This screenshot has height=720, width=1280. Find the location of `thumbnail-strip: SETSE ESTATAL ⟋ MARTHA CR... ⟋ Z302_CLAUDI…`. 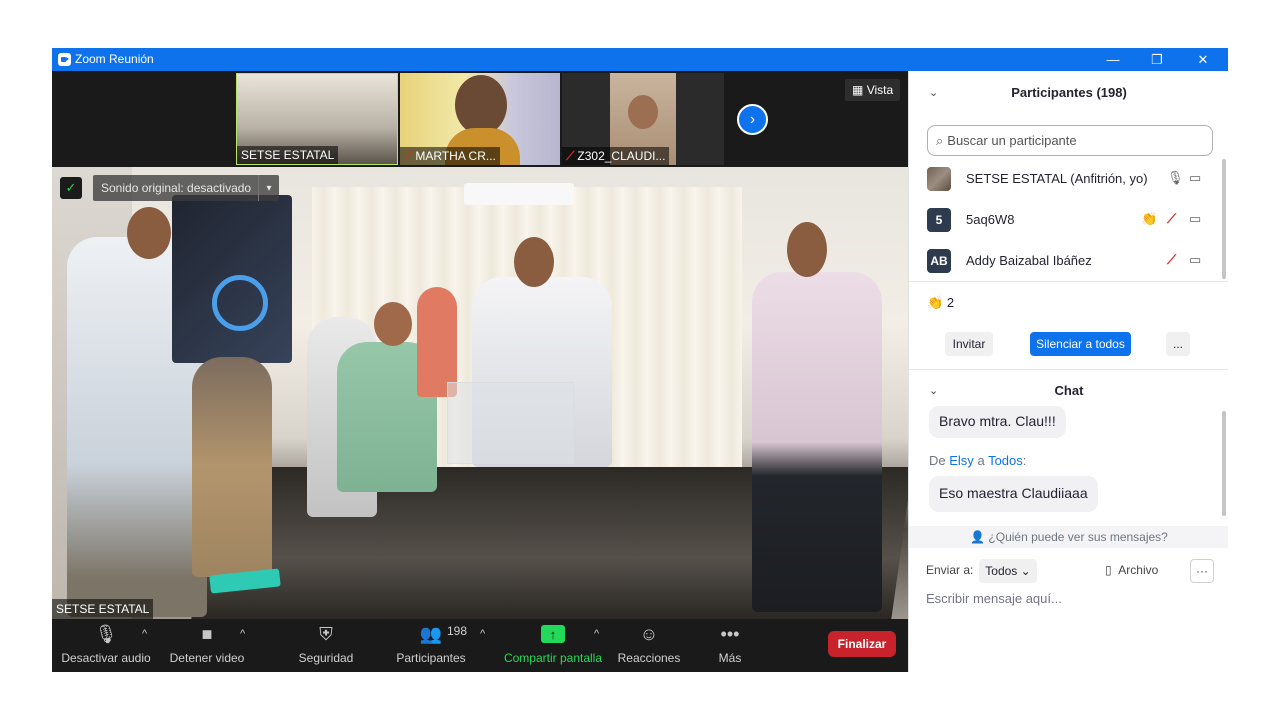

thumbnail-strip: SETSE ESTATAL ⟋ MARTHA CR... ⟋ Z302_CLAUDI… is located at coordinates (480, 119).